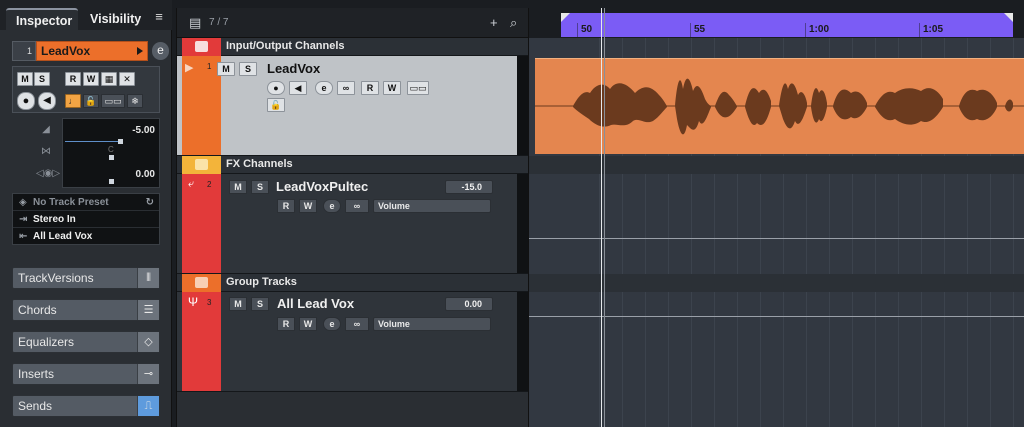 This screenshot has width=1024, height=427. What do you see at coordinates (201, 165) in the screenshot?
I see `folder-color-strip` at bounding box center [201, 165].